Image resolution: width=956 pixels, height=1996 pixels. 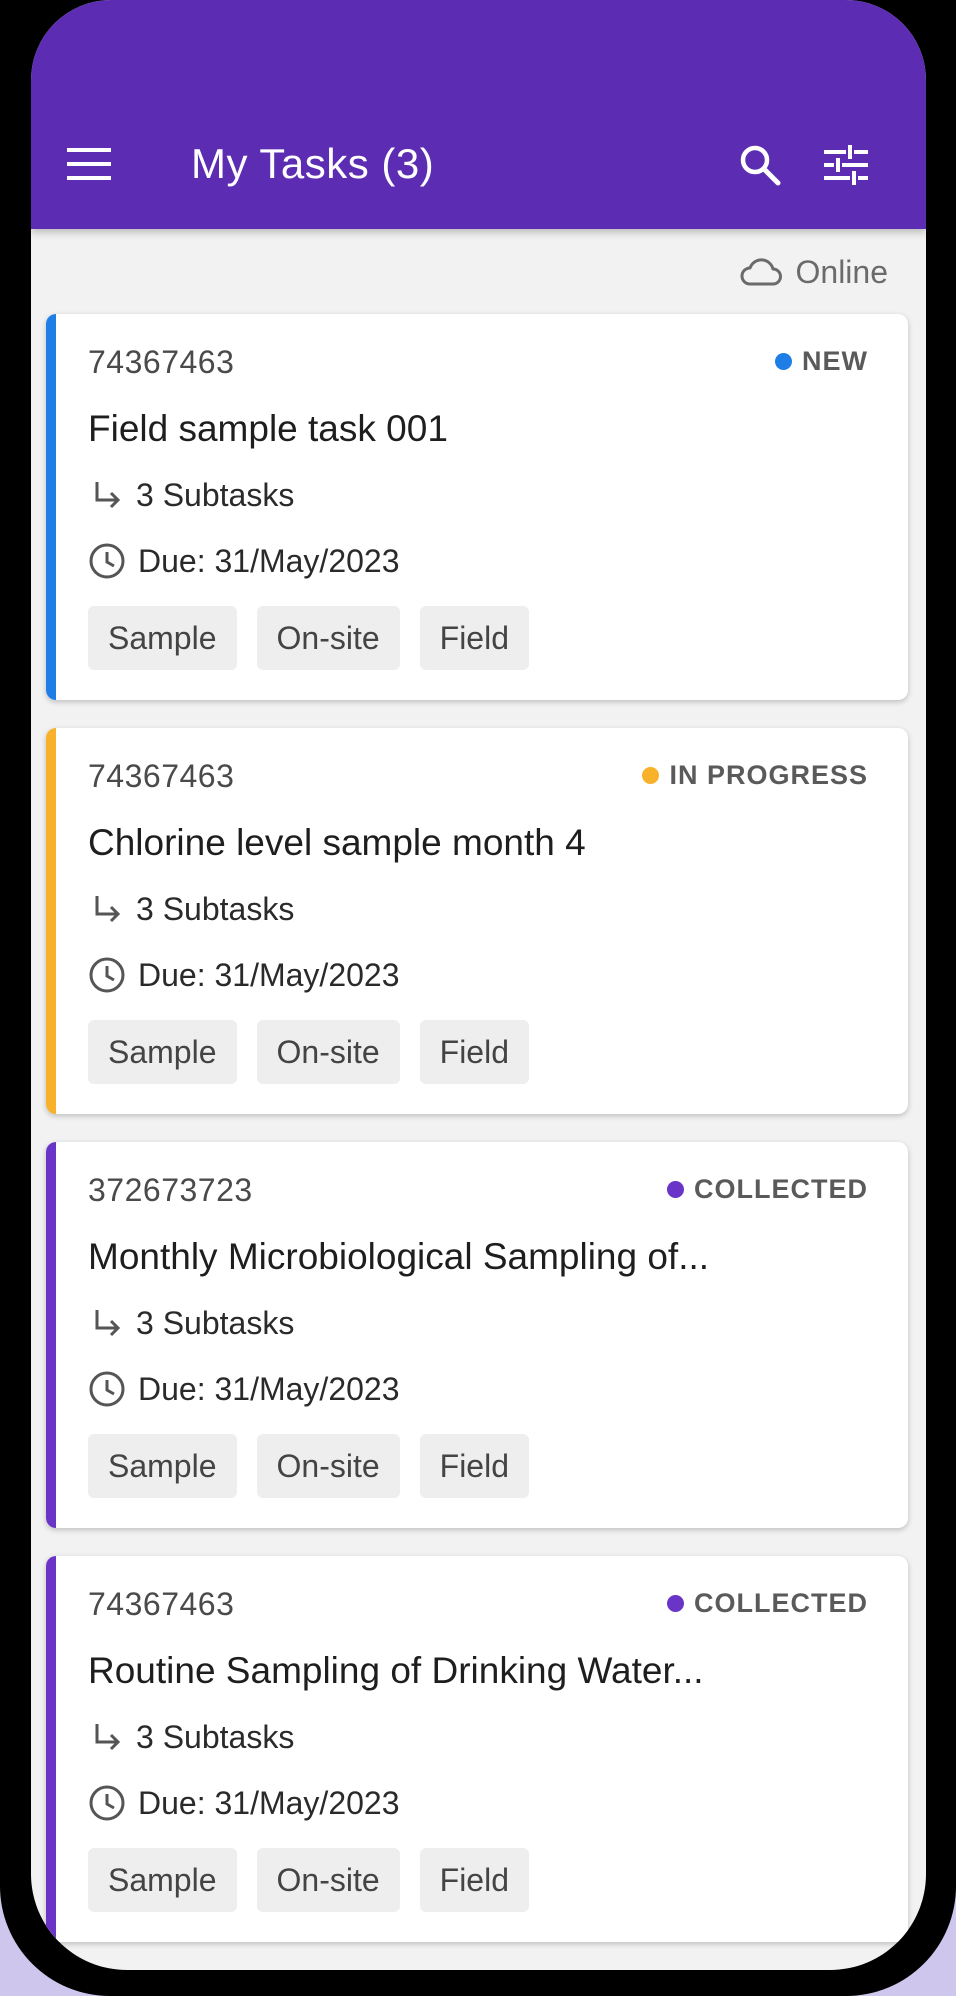 What do you see at coordinates (768, 775) in the screenshot?
I see `status-label: IN PROGRESS` at bounding box center [768, 775].